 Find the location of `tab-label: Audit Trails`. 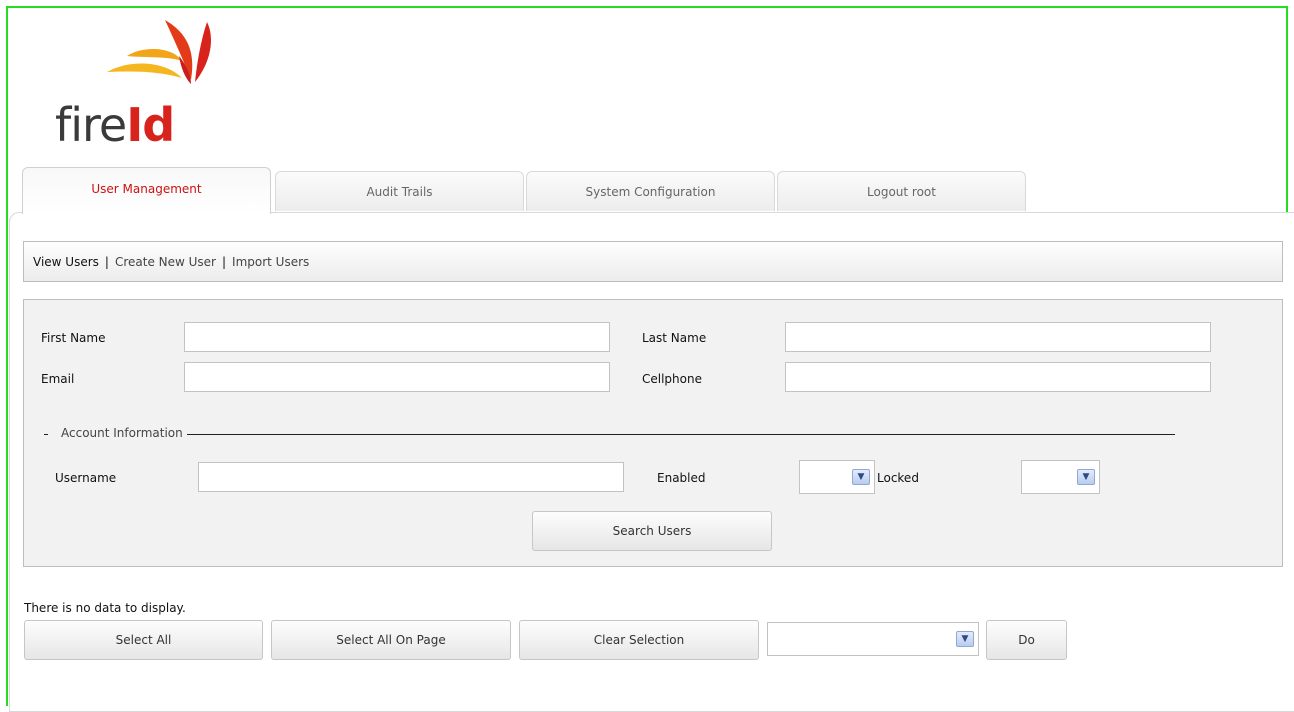

tab-label: Audit Trails is located at coordinates (399, 191).